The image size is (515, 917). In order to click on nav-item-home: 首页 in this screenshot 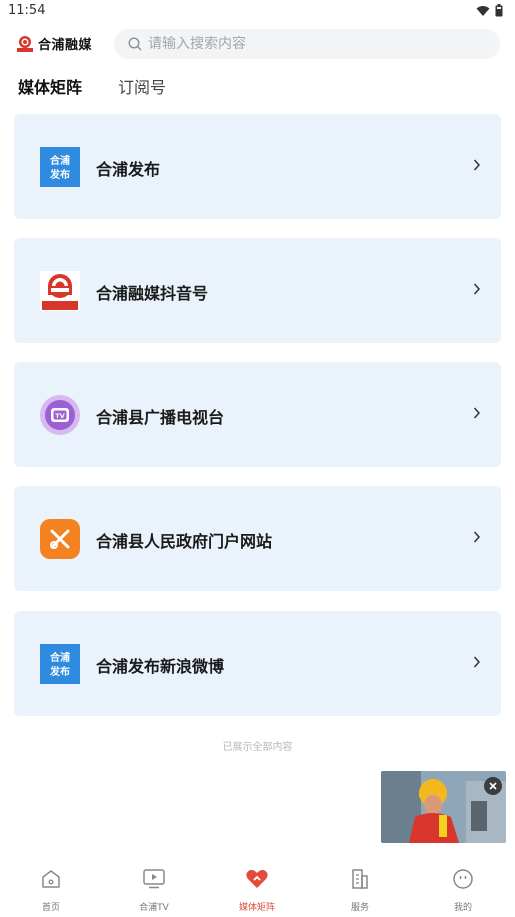, I will do `click(51, 889)`.